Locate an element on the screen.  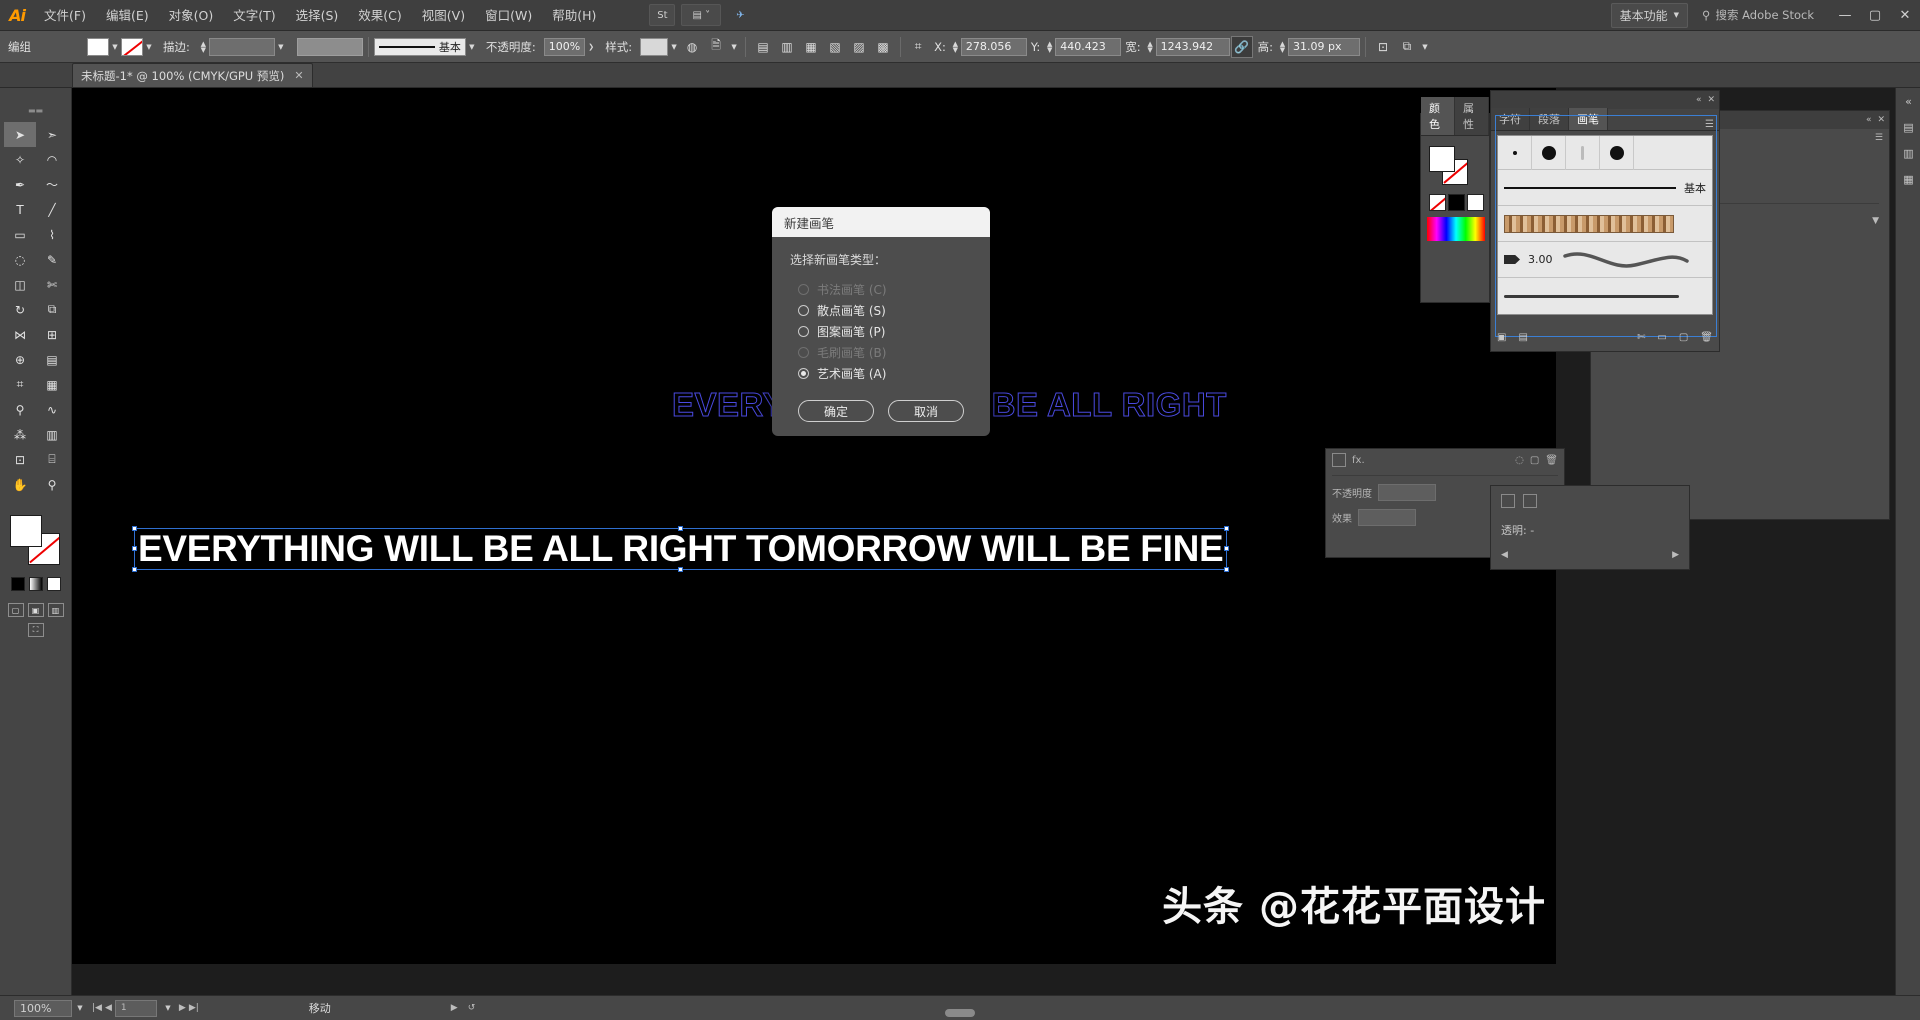
brush-swatch-dot-large is located at coordinates (1617, 153).